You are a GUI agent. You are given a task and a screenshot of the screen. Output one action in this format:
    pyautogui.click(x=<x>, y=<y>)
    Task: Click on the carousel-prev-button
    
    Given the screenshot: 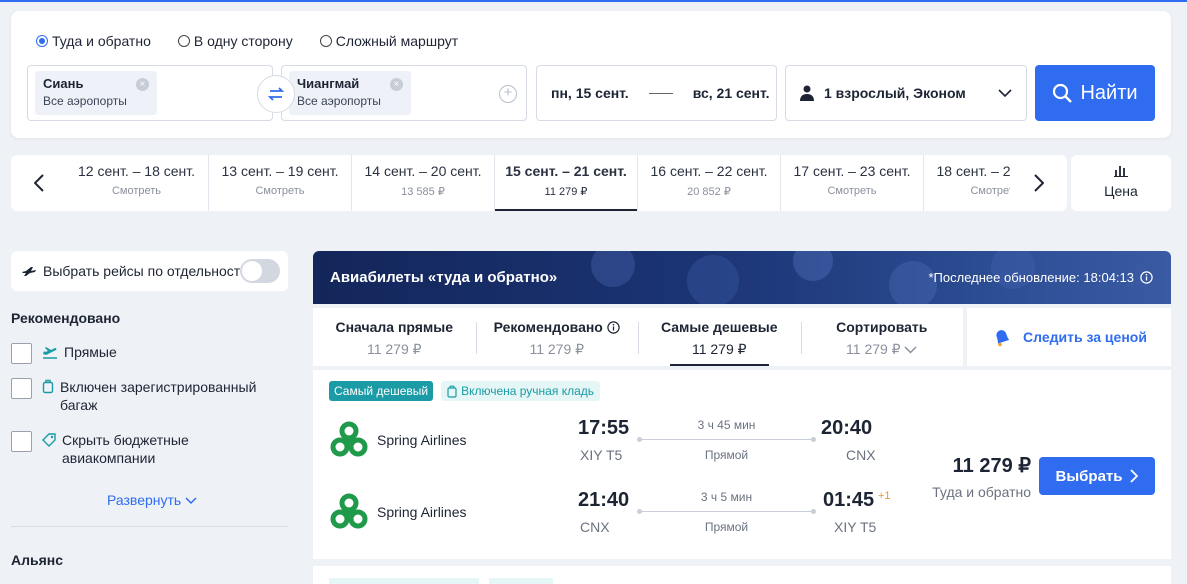 What is the action you would take?
    pyautogui.click(x=39, y=183)
    